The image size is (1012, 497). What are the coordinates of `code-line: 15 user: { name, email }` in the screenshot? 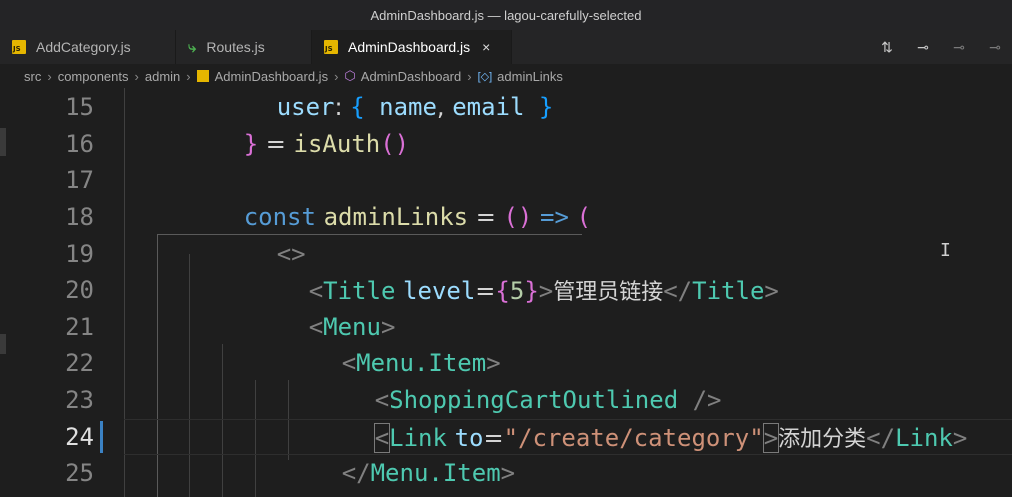 It's located at (506, 107).